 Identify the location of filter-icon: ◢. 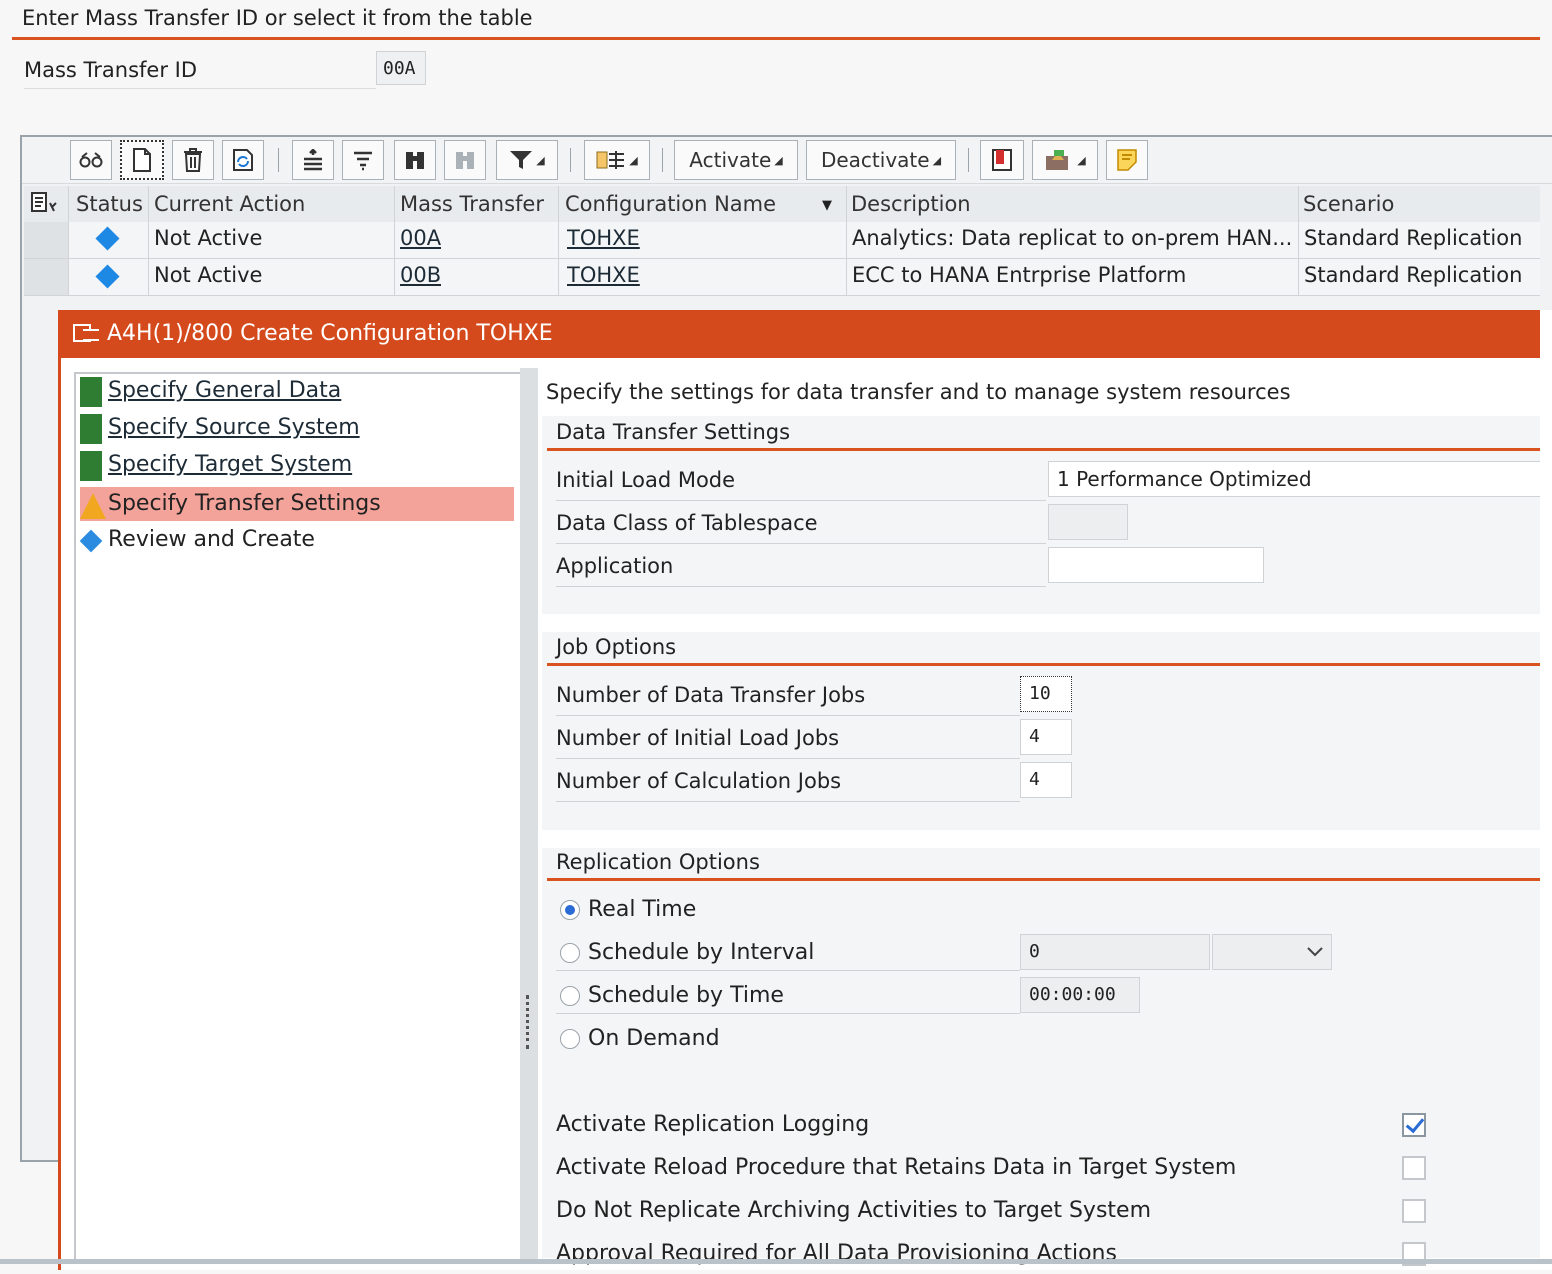
(527, 160).